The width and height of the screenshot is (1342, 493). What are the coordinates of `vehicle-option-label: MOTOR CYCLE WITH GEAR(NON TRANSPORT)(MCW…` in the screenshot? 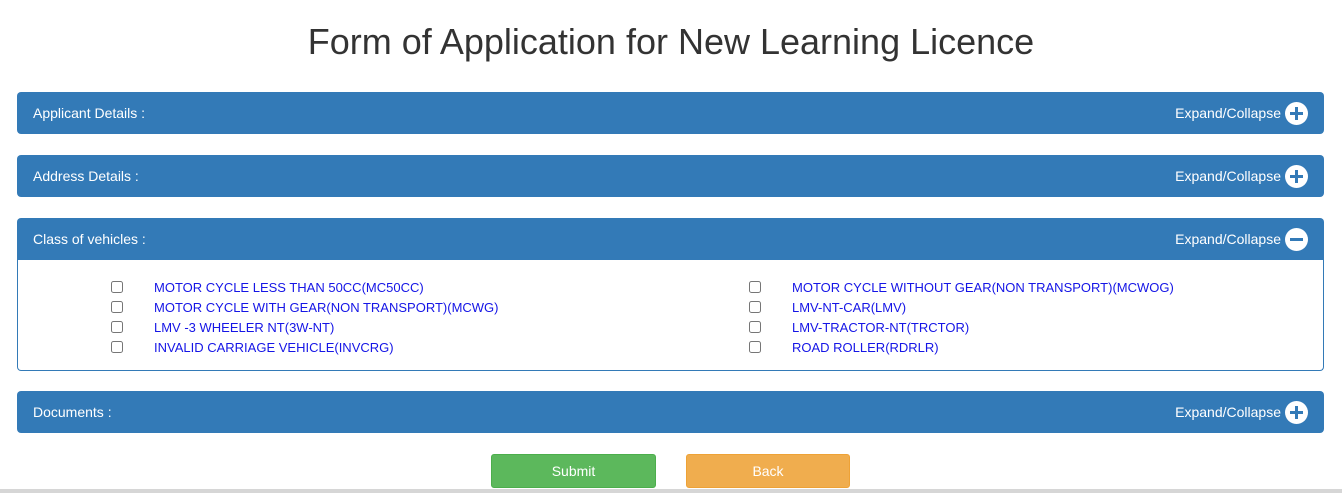 It's located at (326, 307).